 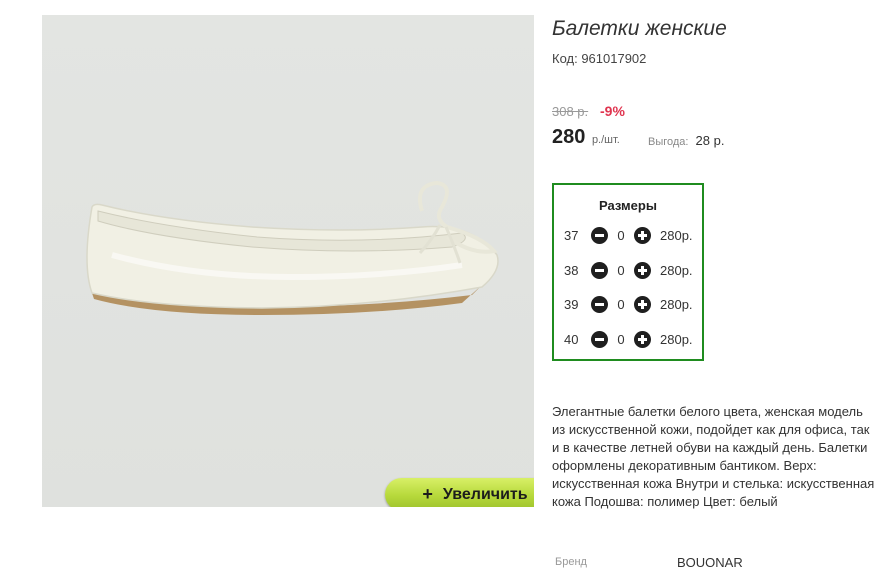 I want to click on saving: Выгода: 28 р., so click(x=686, y=140).